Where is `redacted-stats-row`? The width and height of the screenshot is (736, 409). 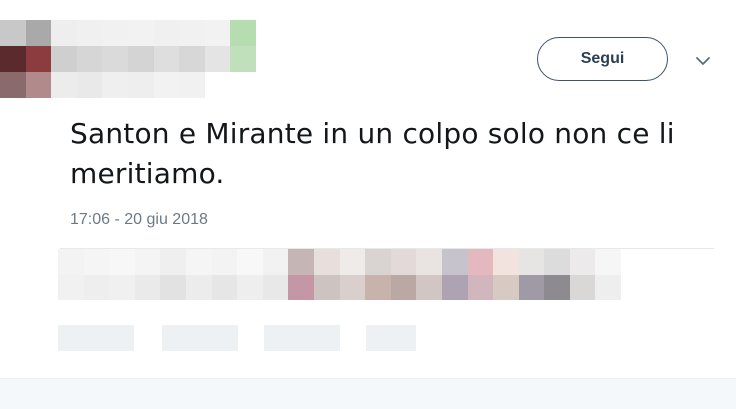 redacted-stats-row is located at coordinates (342, 275).